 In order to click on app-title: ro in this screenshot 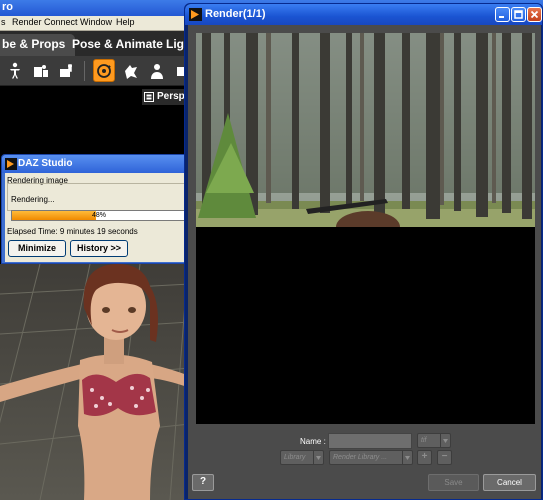, I will do `click(7, 7)`.